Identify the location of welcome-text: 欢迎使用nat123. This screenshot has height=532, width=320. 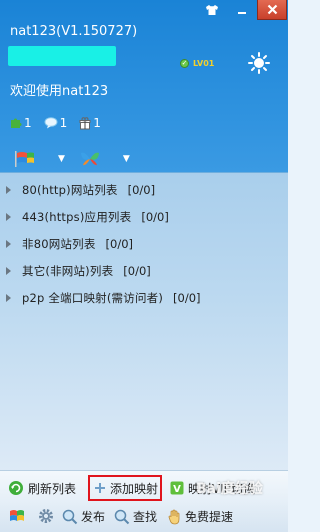
(59, 91).